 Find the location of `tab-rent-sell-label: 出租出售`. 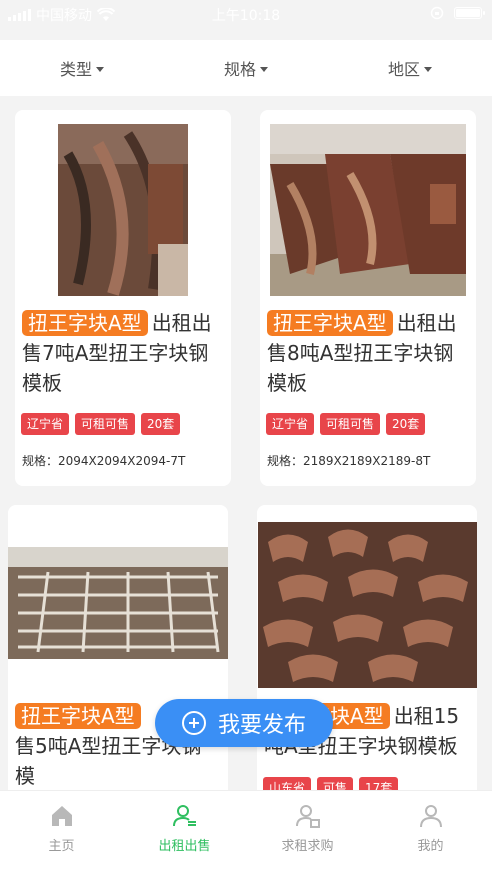

tab-rent-sell-label: 出租出售 is located at coordinates (184, 846).